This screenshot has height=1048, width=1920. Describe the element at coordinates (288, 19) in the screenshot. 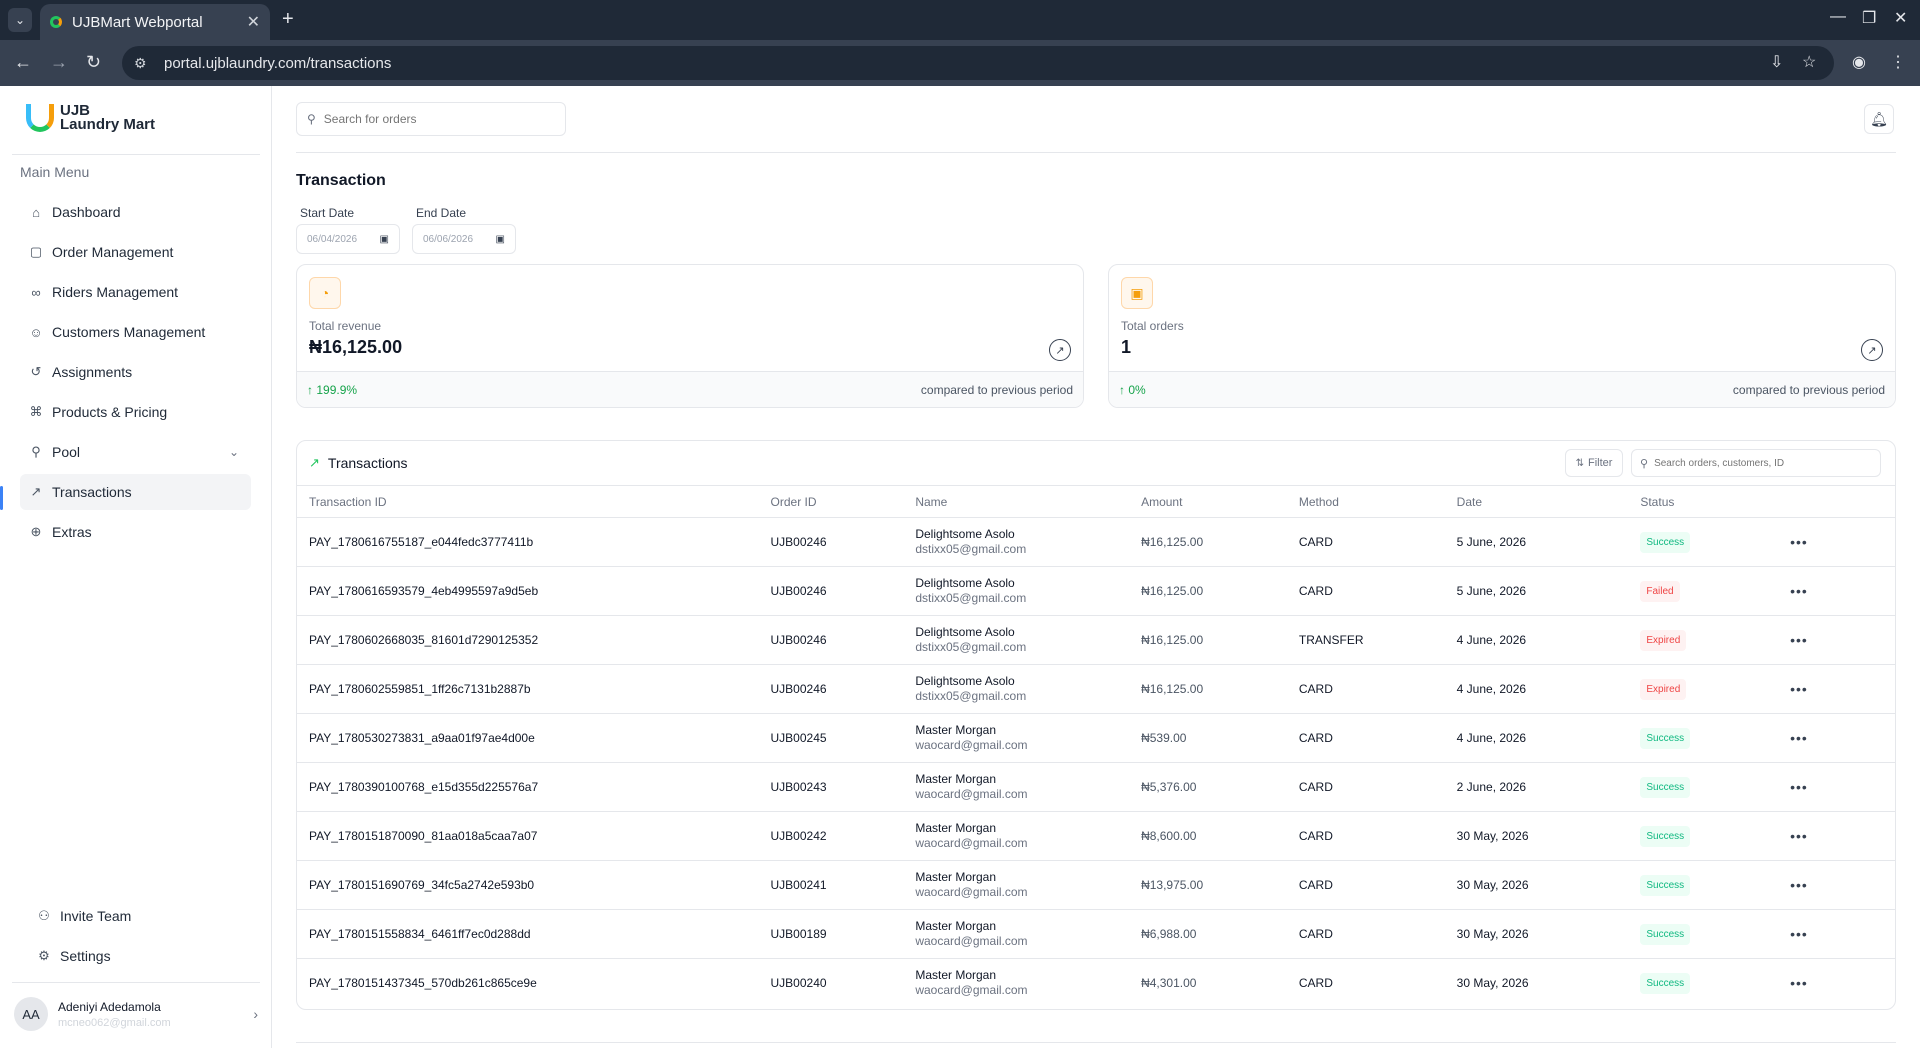

I see `new-tab-icon: +` at that location.